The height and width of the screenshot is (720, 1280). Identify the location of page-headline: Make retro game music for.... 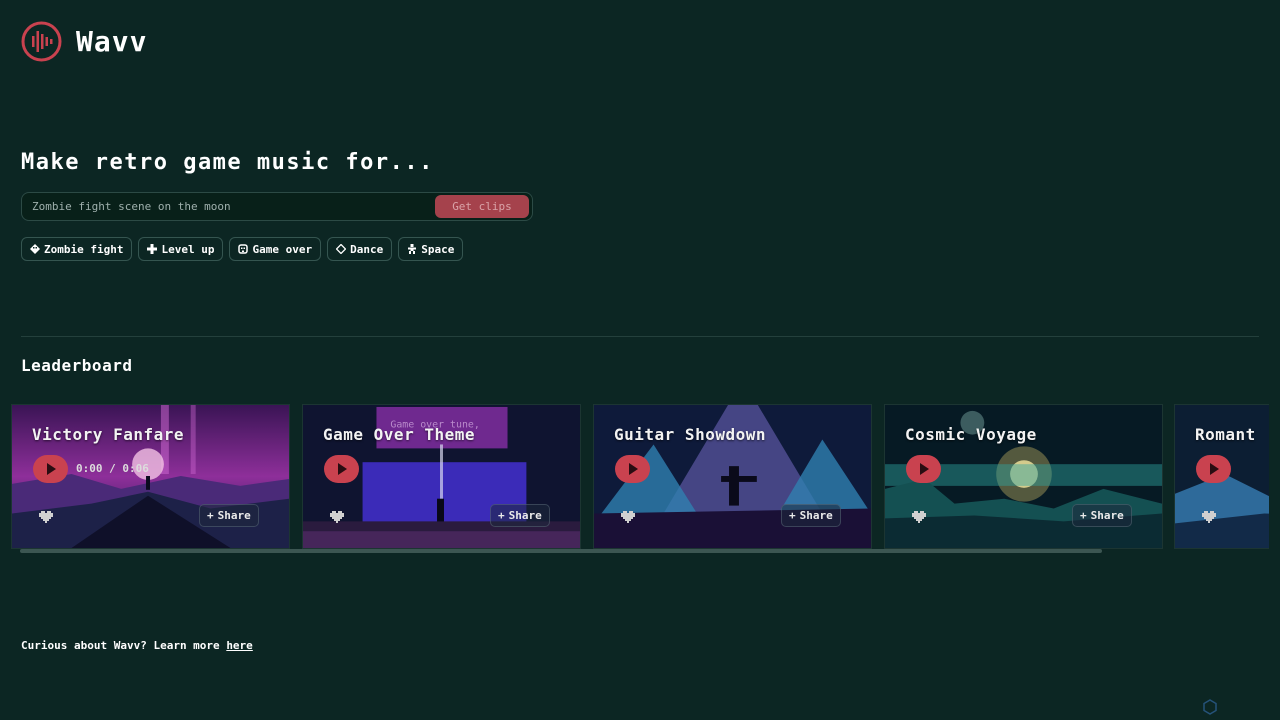
(227, 162).